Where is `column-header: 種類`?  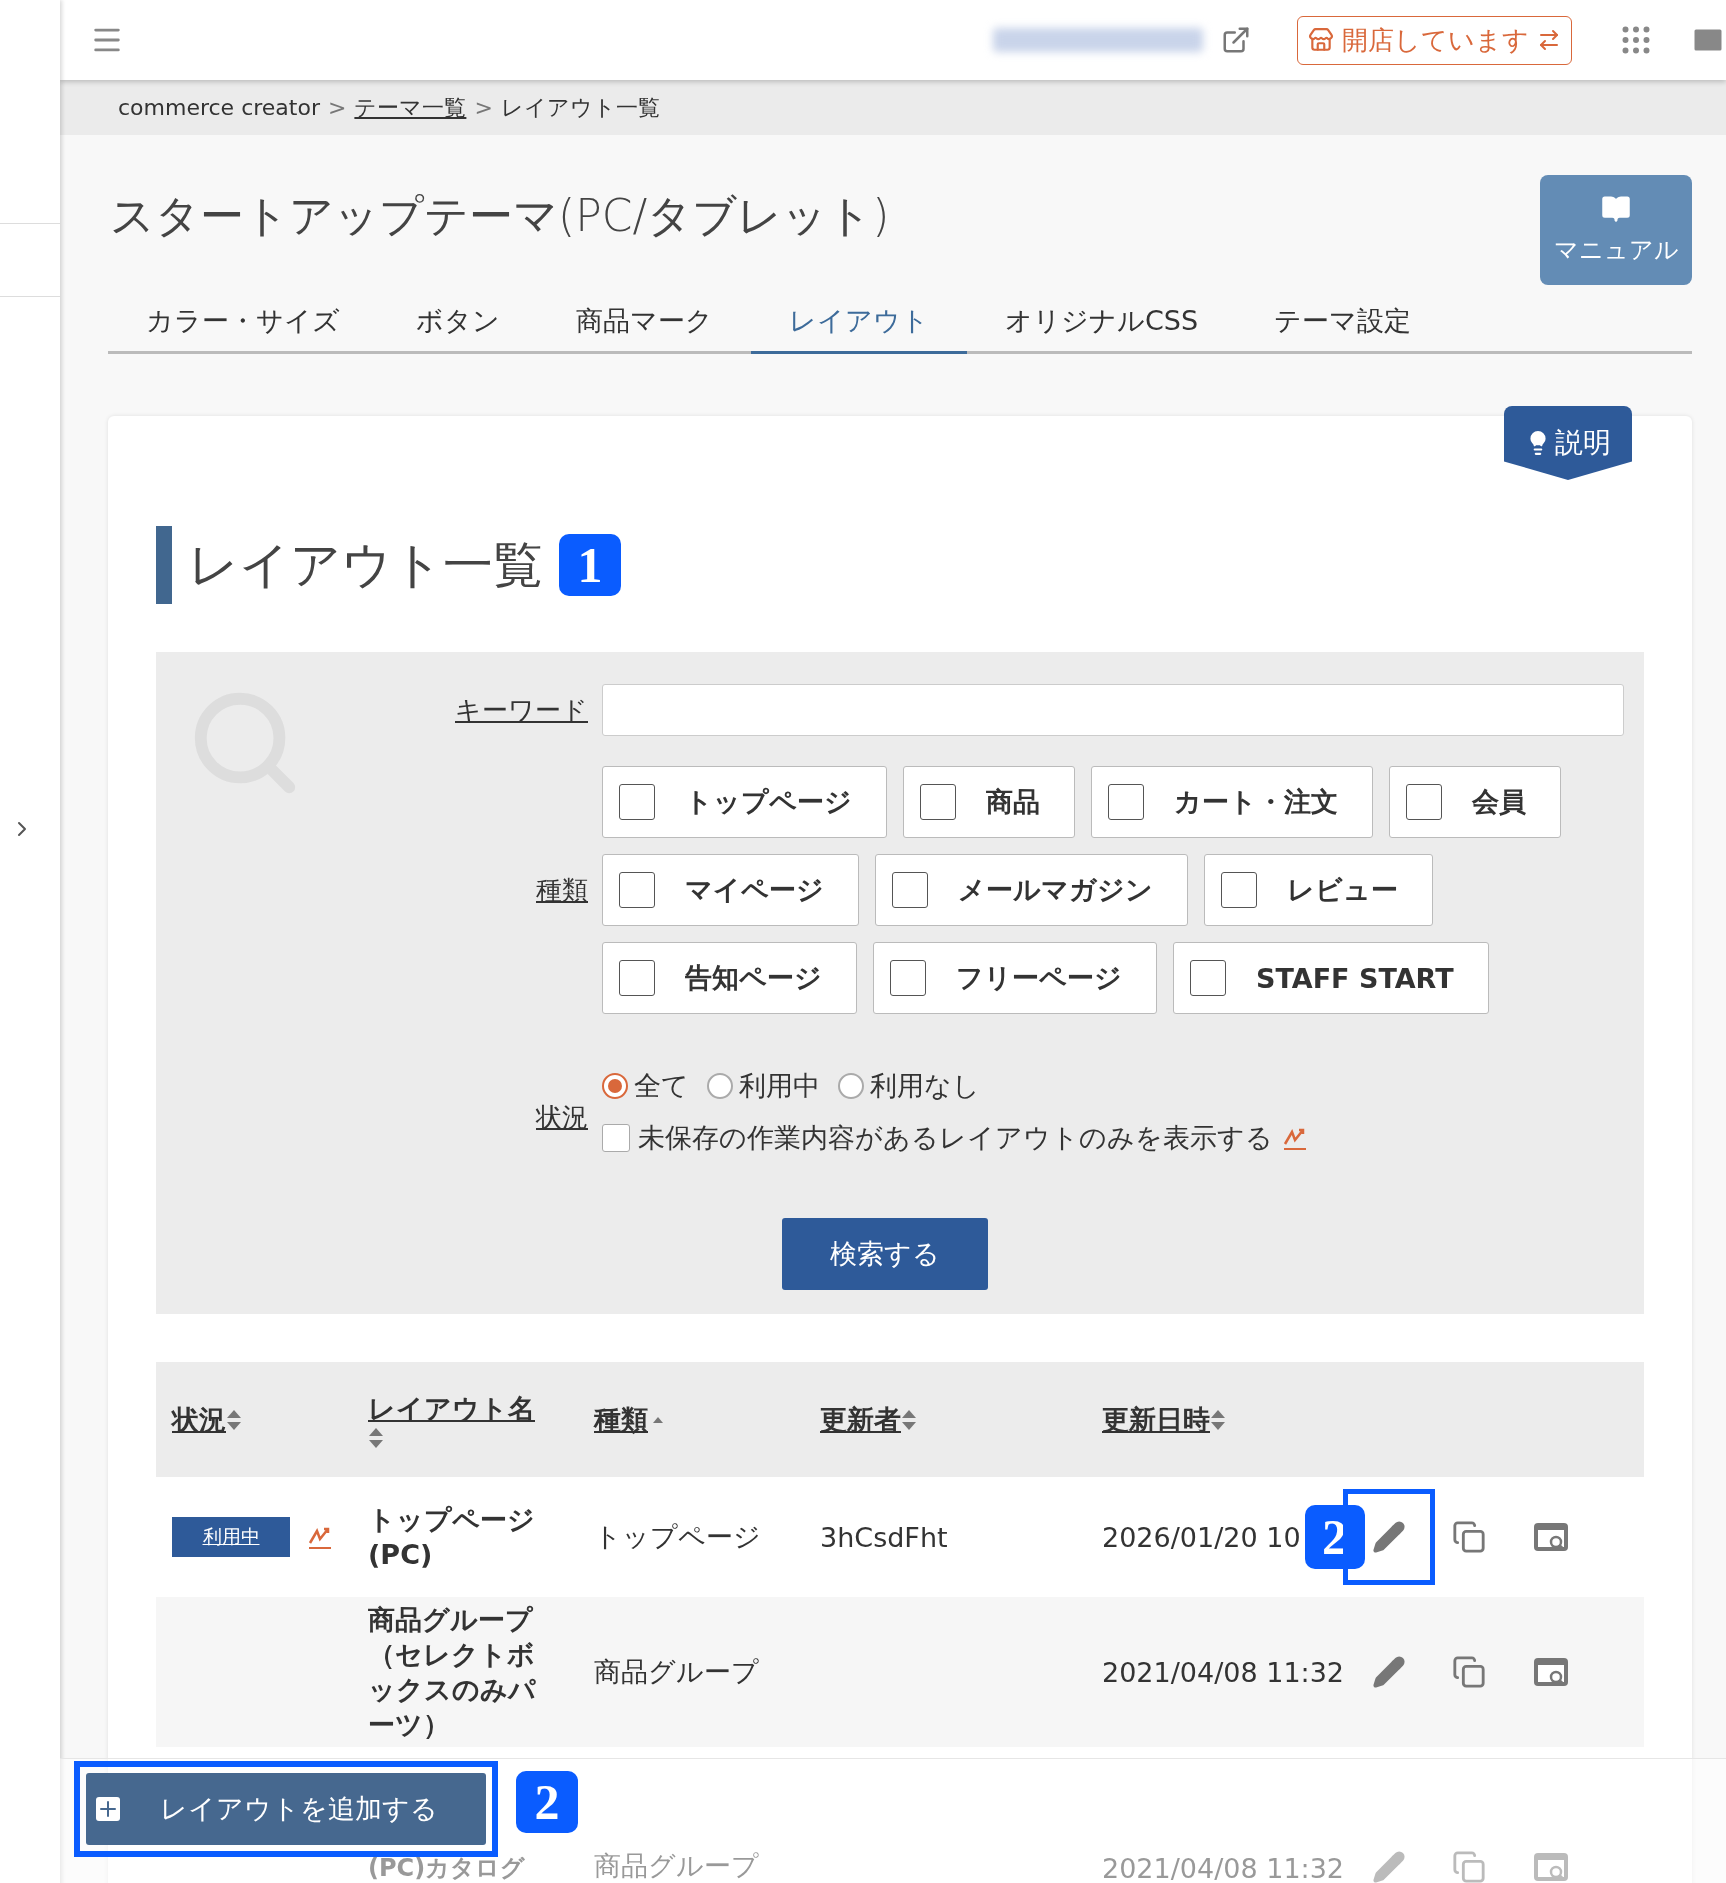 column-header: 種類 is located at coordinates (707, 1419).